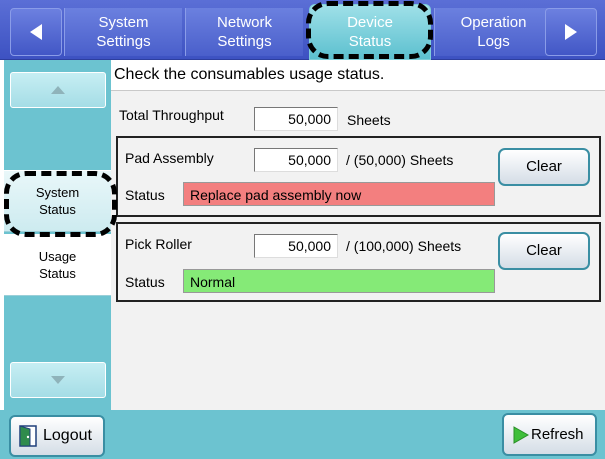 The height and width of the screenshot is (459, 605). I want to click on tab-operation-logs: Operation Logs, so click(493, 32).